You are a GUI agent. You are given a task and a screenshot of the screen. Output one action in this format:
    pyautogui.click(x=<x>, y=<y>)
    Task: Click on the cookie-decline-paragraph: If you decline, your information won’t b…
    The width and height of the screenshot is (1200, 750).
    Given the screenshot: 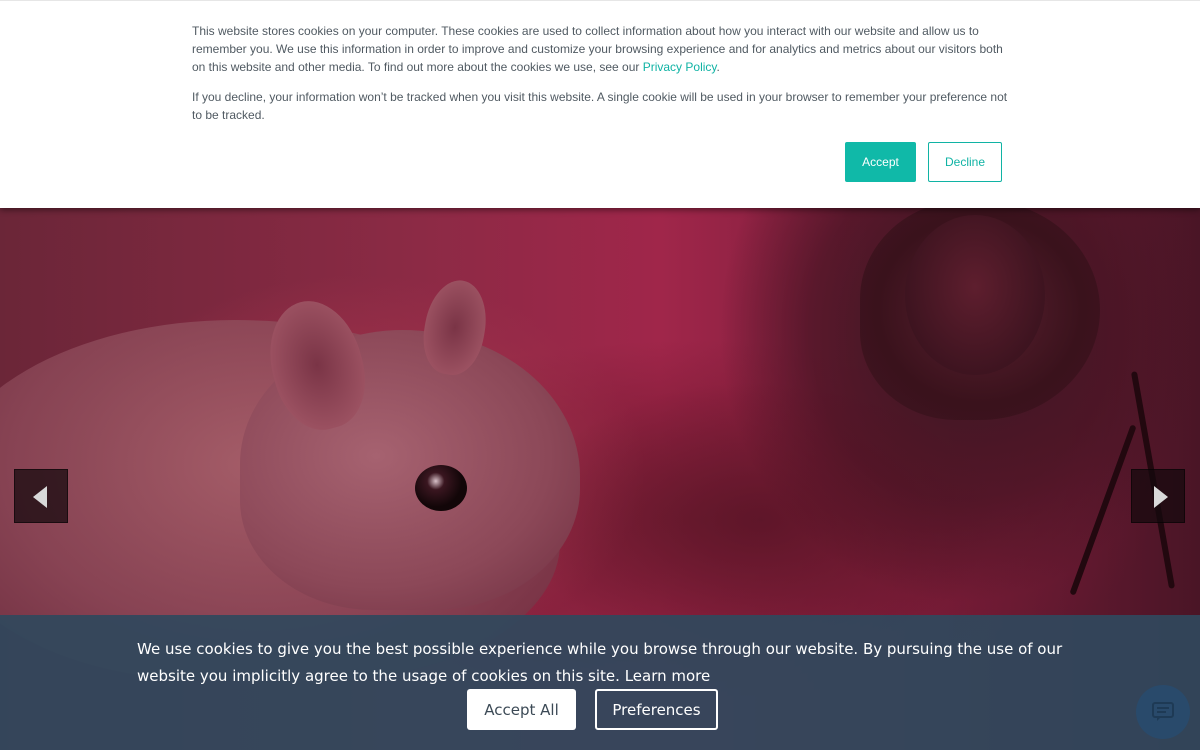 What is the action you would take?
    pyautogui.click(x=600, y=106)
    